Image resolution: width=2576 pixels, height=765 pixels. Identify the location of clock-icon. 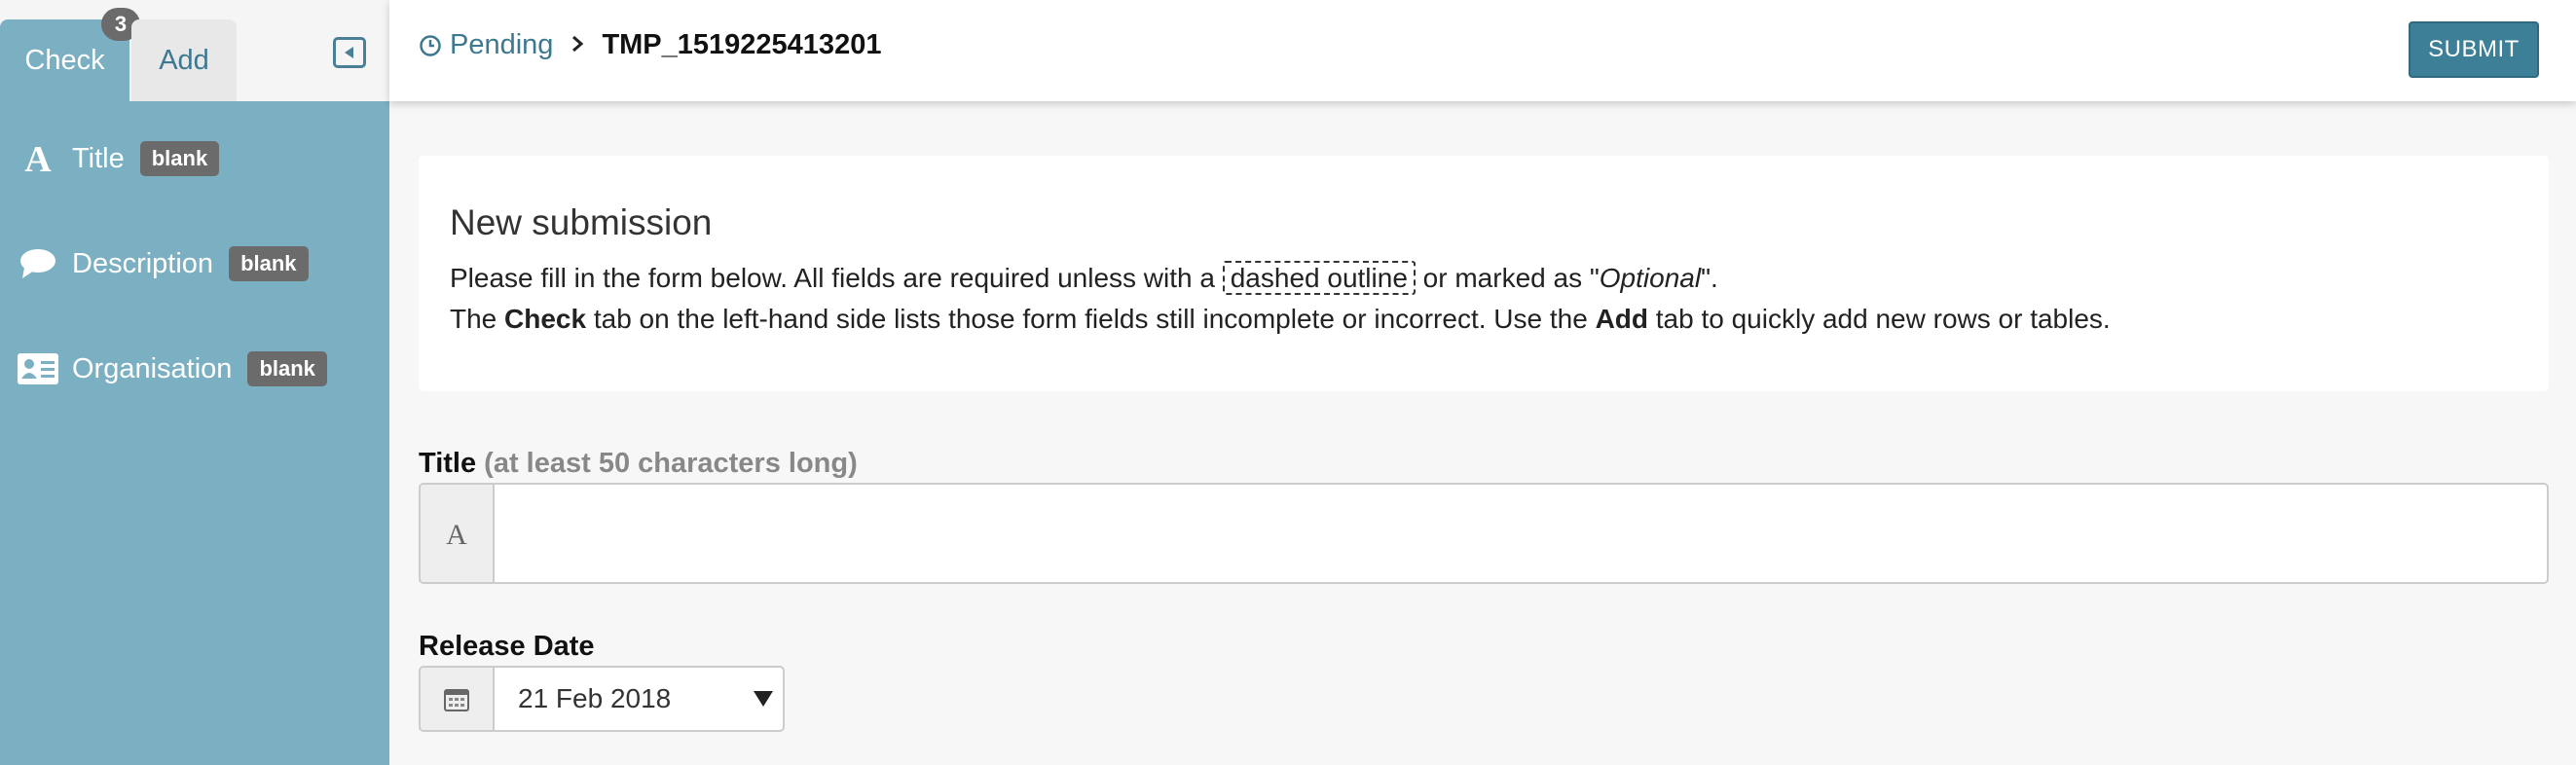
(430, 45).